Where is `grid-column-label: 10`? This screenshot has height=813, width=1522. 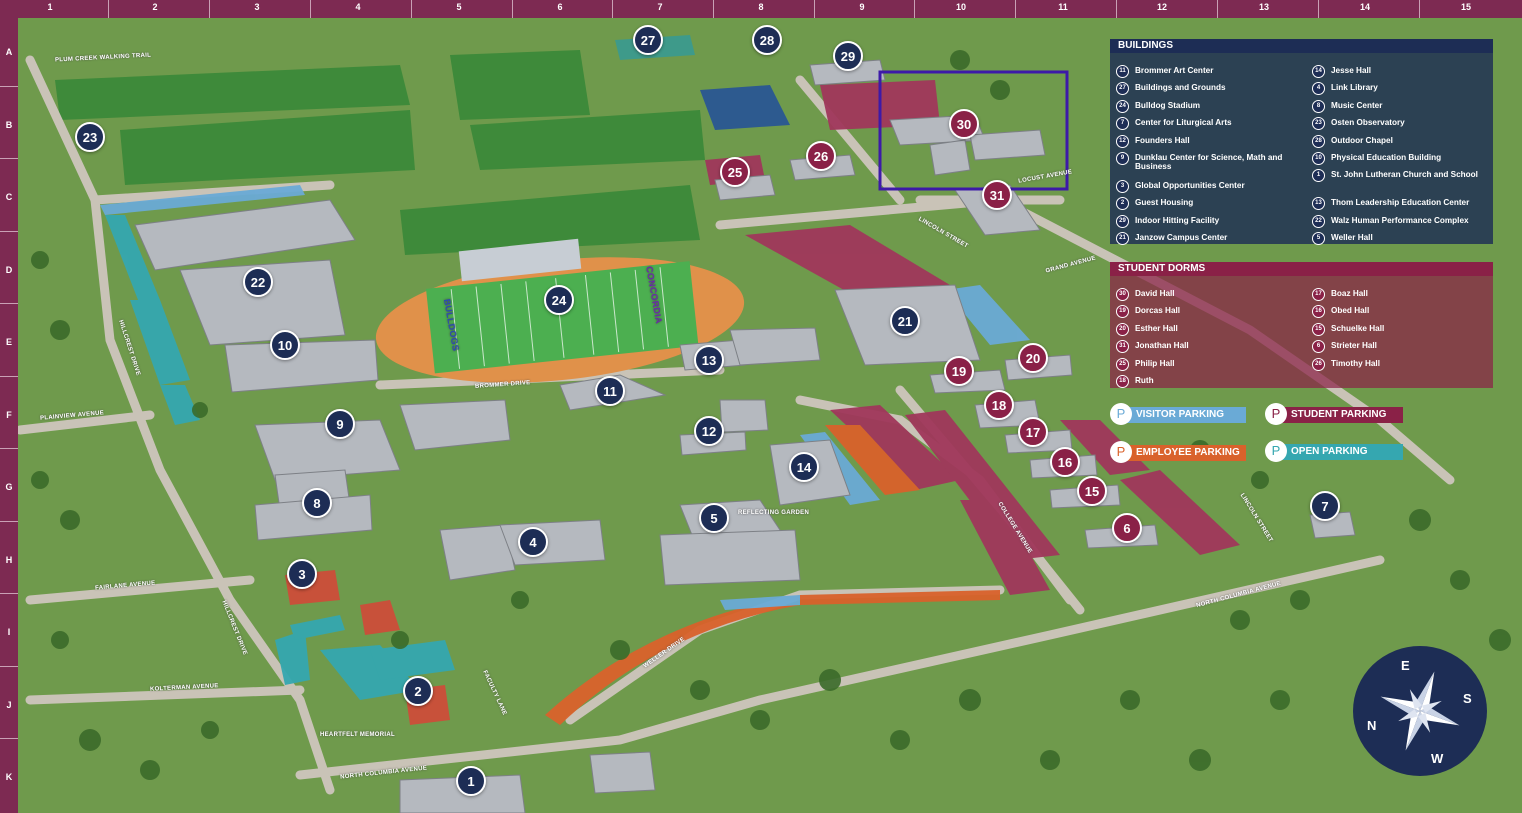 grid-column-label: 10 is located at coordinates (960, 7).